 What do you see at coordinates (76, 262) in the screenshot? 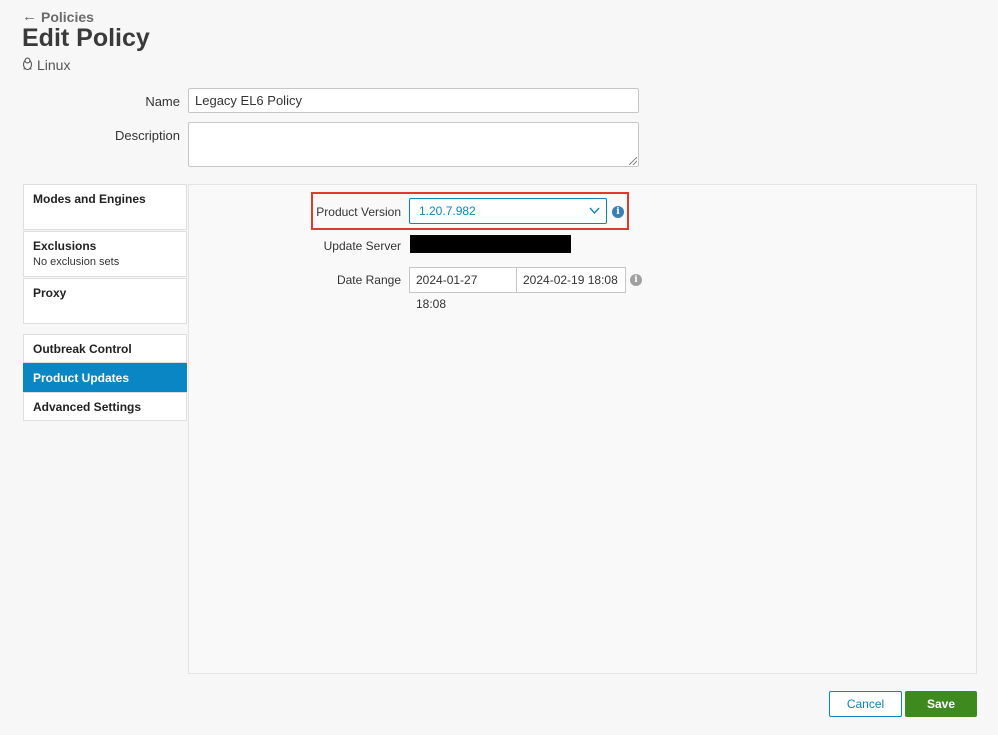
I see `sidebar-item-subtext: No exclusion sets` at bounding box center [76, 262].